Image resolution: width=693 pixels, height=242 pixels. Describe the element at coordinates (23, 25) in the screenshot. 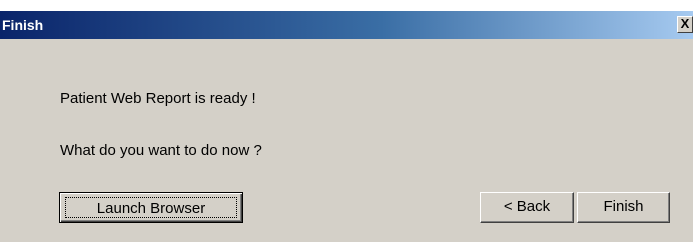

I see `window-title: Finish` at that location.